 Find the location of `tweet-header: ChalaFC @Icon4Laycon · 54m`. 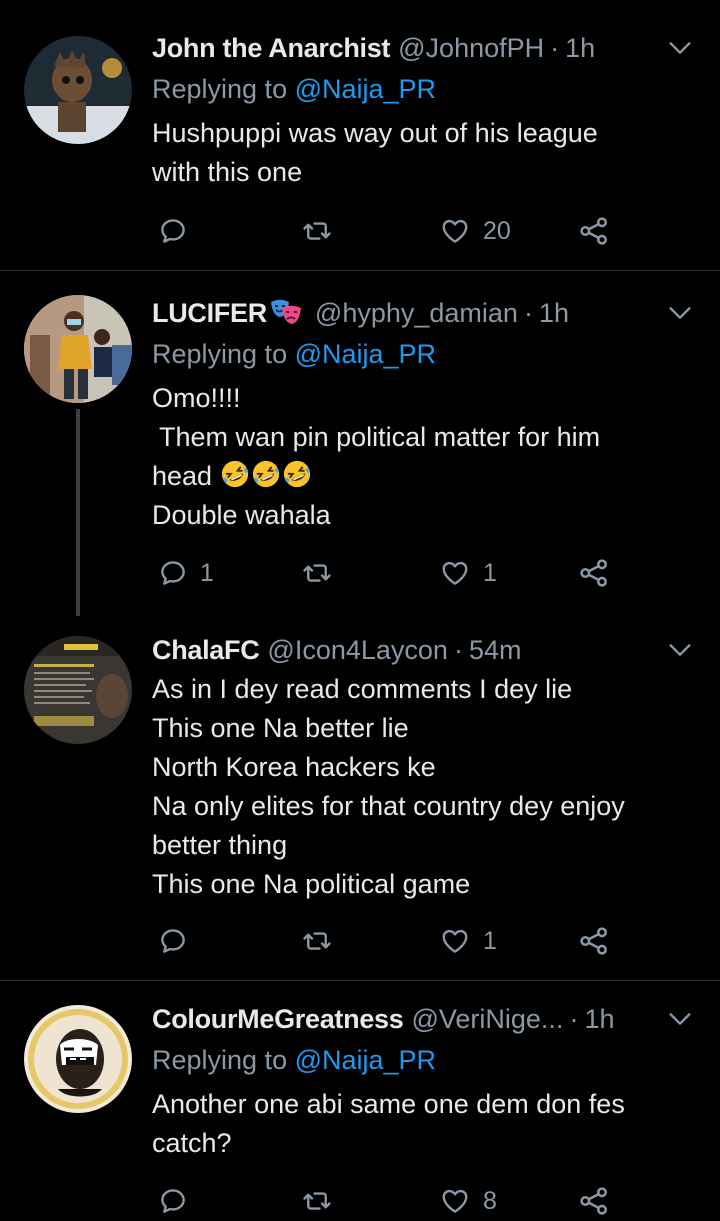

tweet-header: ChalaFC @Icon4Laycon · 54m is located at coordinates (336, 650).